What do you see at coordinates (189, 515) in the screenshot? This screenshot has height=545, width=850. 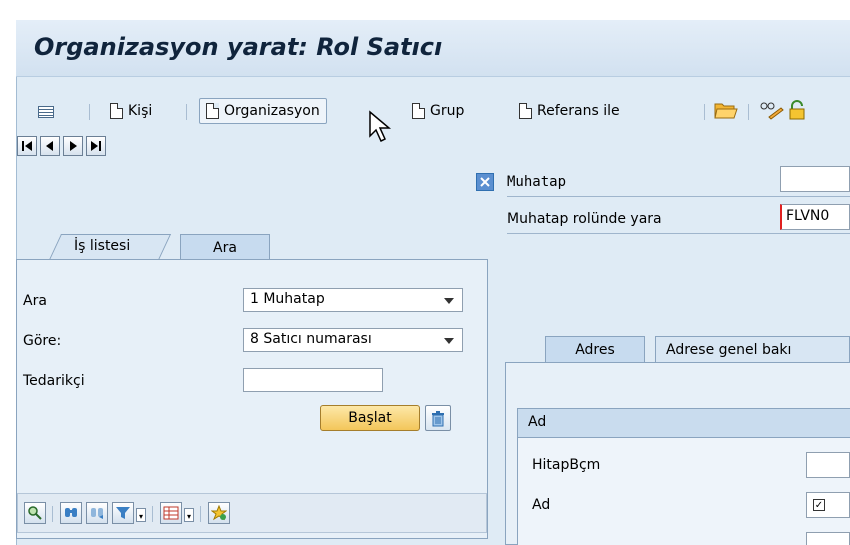 I see `layout-dropdown-icon: ▾` at bounding box center [189, 515].